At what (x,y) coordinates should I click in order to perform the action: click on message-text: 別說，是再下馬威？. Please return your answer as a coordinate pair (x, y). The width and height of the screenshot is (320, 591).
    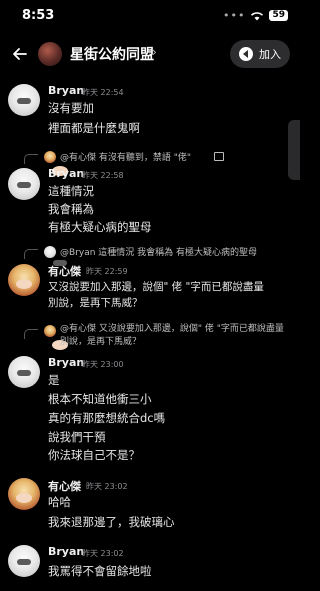
    Looking at the image, I should click on (95, 303).